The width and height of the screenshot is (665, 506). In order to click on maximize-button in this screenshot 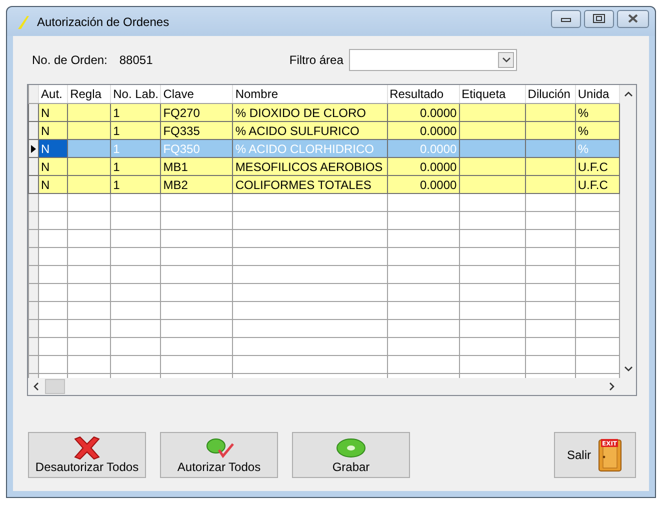, I will do `click(599, 19)`.